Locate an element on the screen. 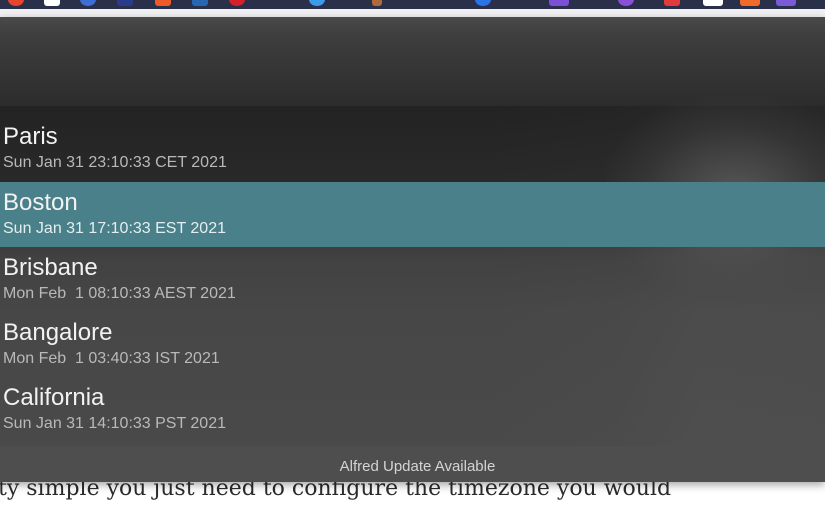  update-available-notice: Alfred Update Available is located at coordinates (412, 466).